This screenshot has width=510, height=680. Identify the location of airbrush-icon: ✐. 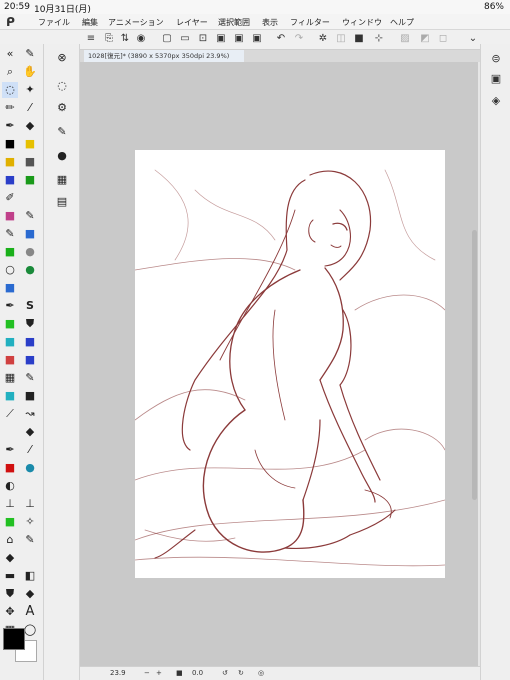
(10, 198).